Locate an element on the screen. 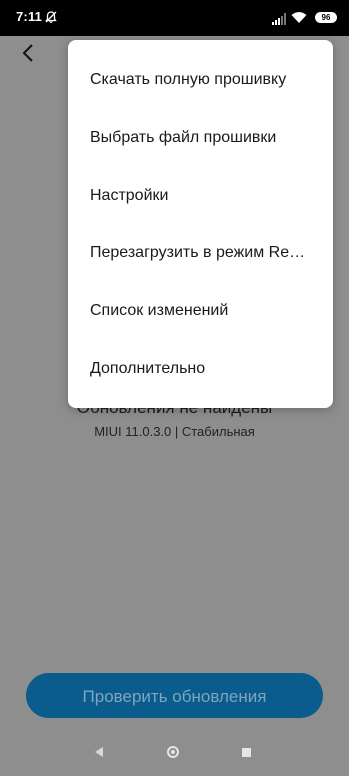 The image size is (349, 776). menu-item-additional: Дополнительно is located at coordinates (200, 369).